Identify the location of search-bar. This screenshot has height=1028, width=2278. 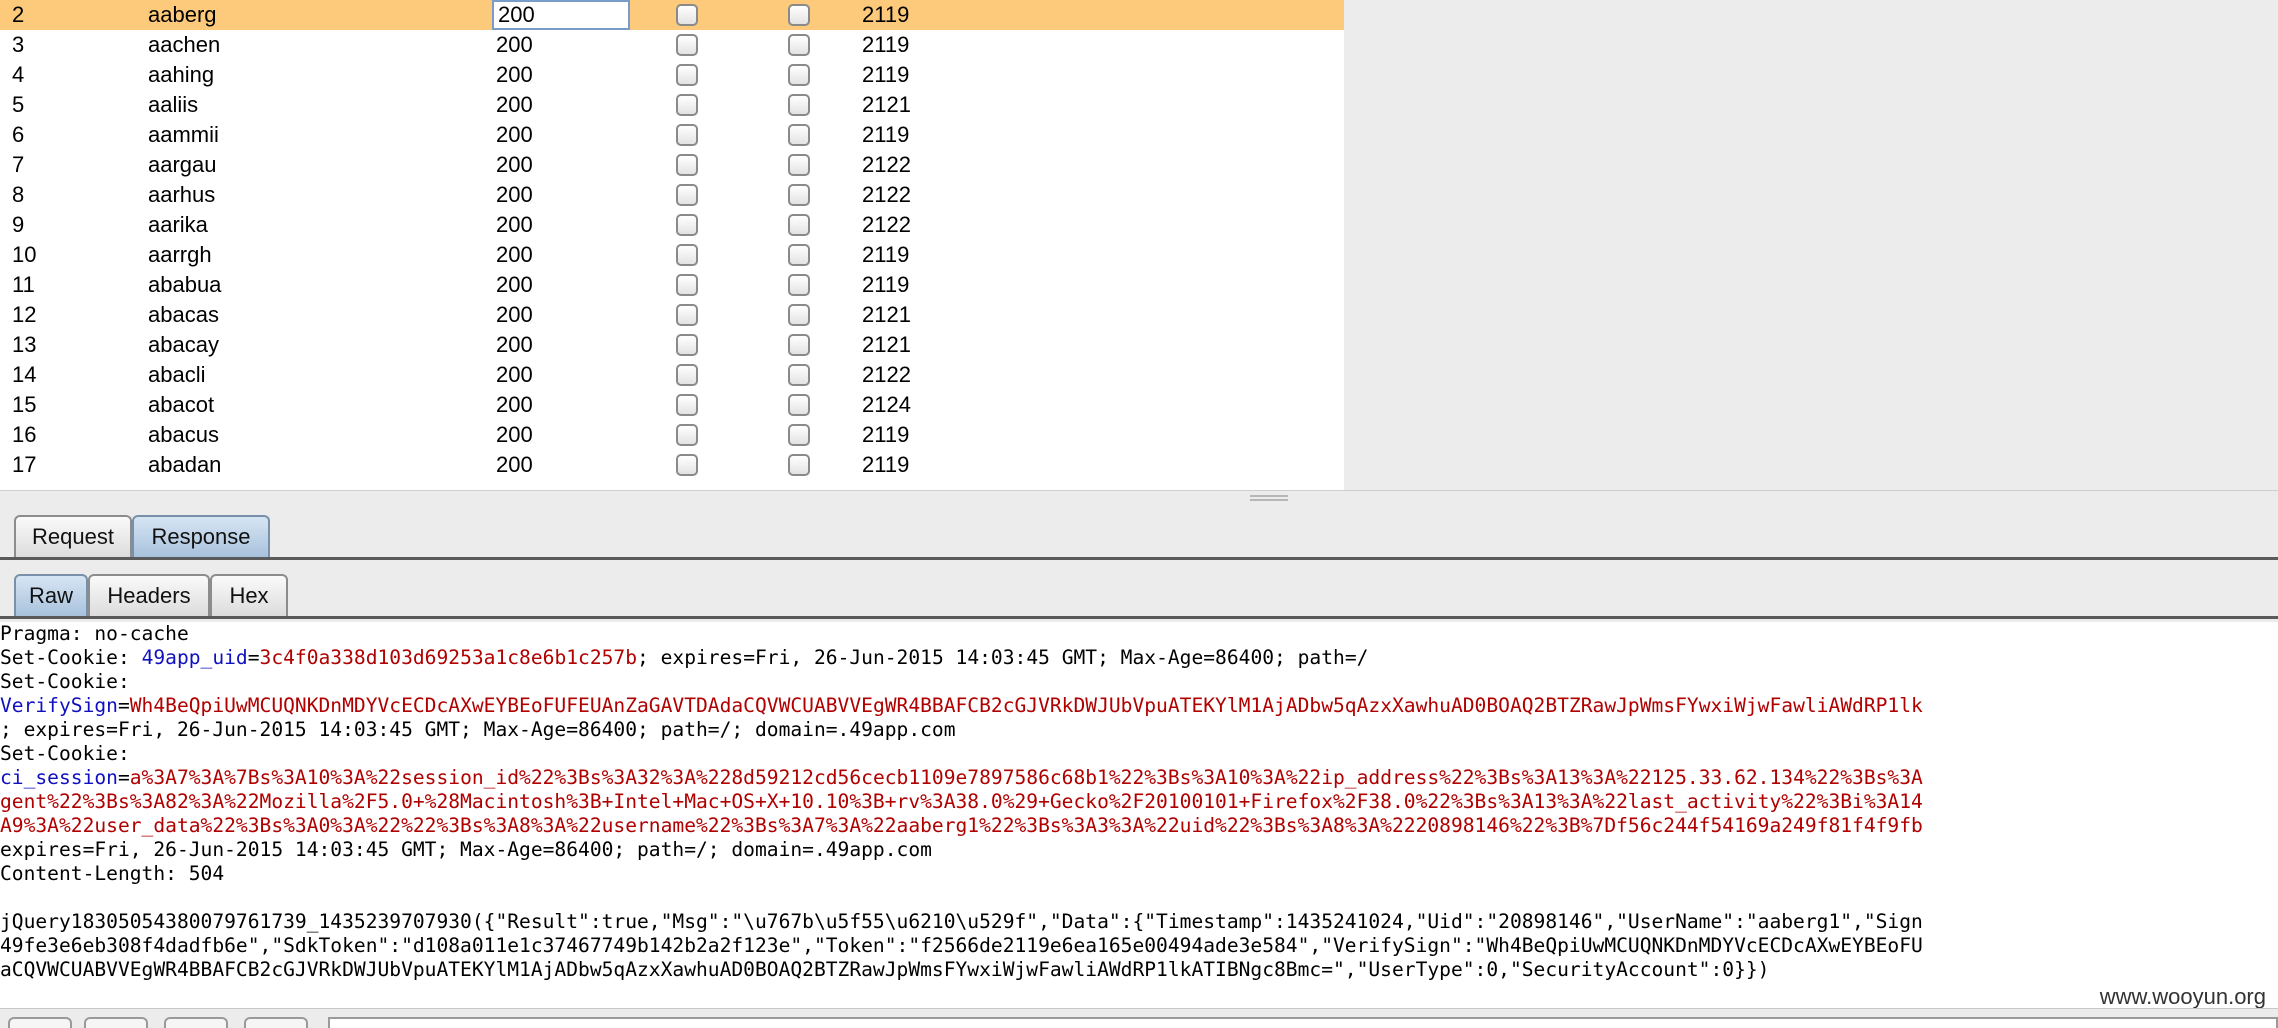
(1139, 1018).